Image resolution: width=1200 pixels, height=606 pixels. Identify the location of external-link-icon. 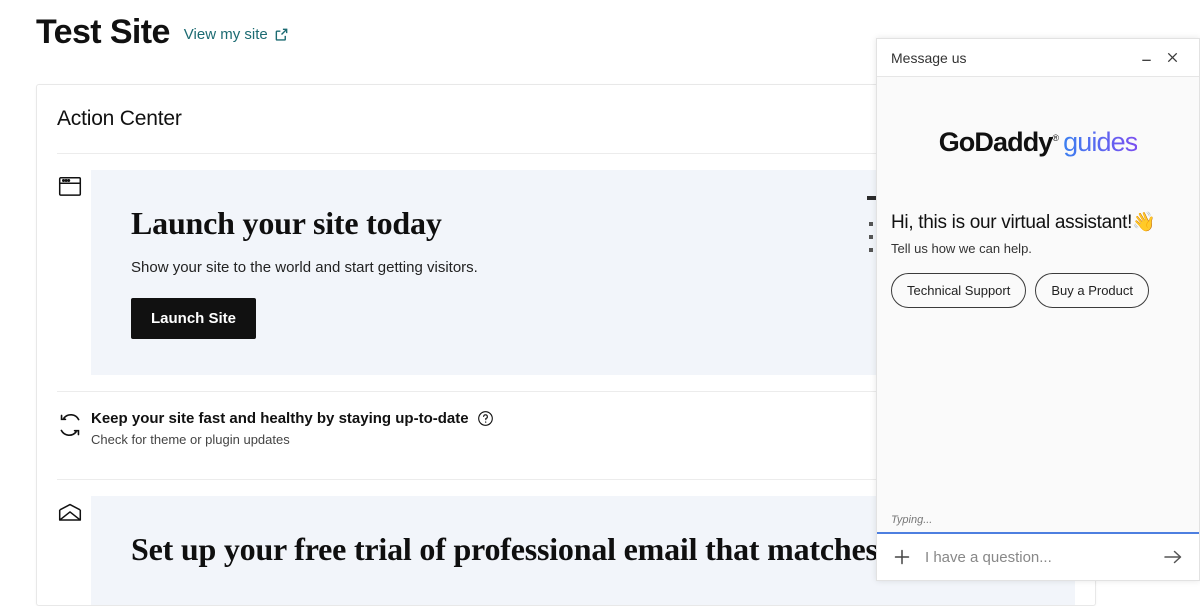
(281, 34).